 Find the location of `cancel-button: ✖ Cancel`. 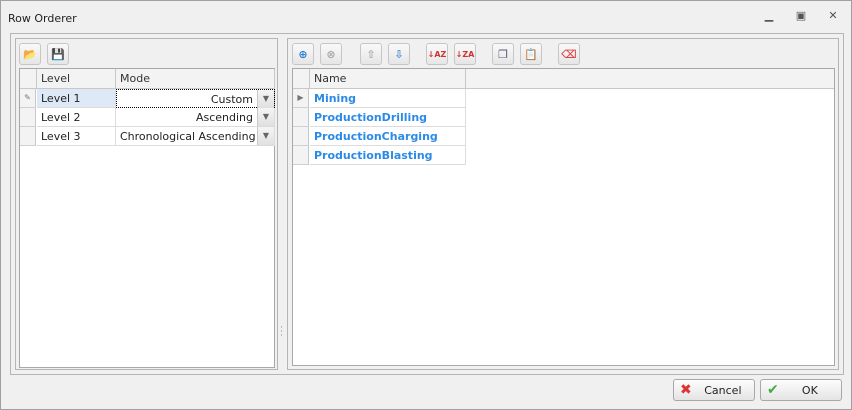

cancel-button: ✖ Cancel is located at coordinates (714, 390).